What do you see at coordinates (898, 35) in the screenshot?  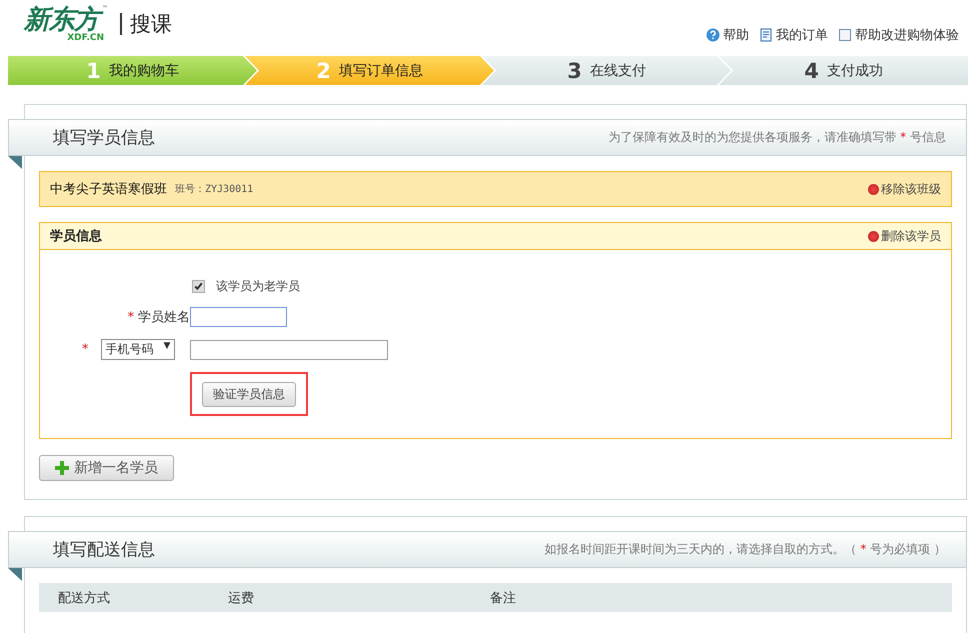 I see `header-link: 帮助改进购物体验` at bounding box center [898, 35].